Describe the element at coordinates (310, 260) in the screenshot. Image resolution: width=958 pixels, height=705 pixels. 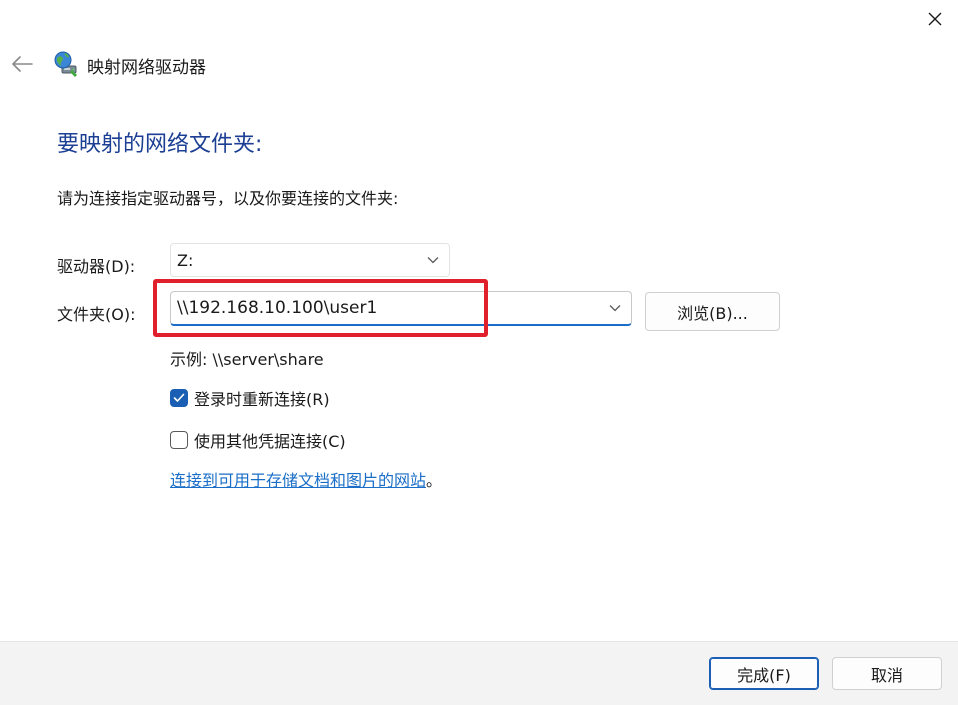
I see `drive-letter-dropdown: Z:` at that location.